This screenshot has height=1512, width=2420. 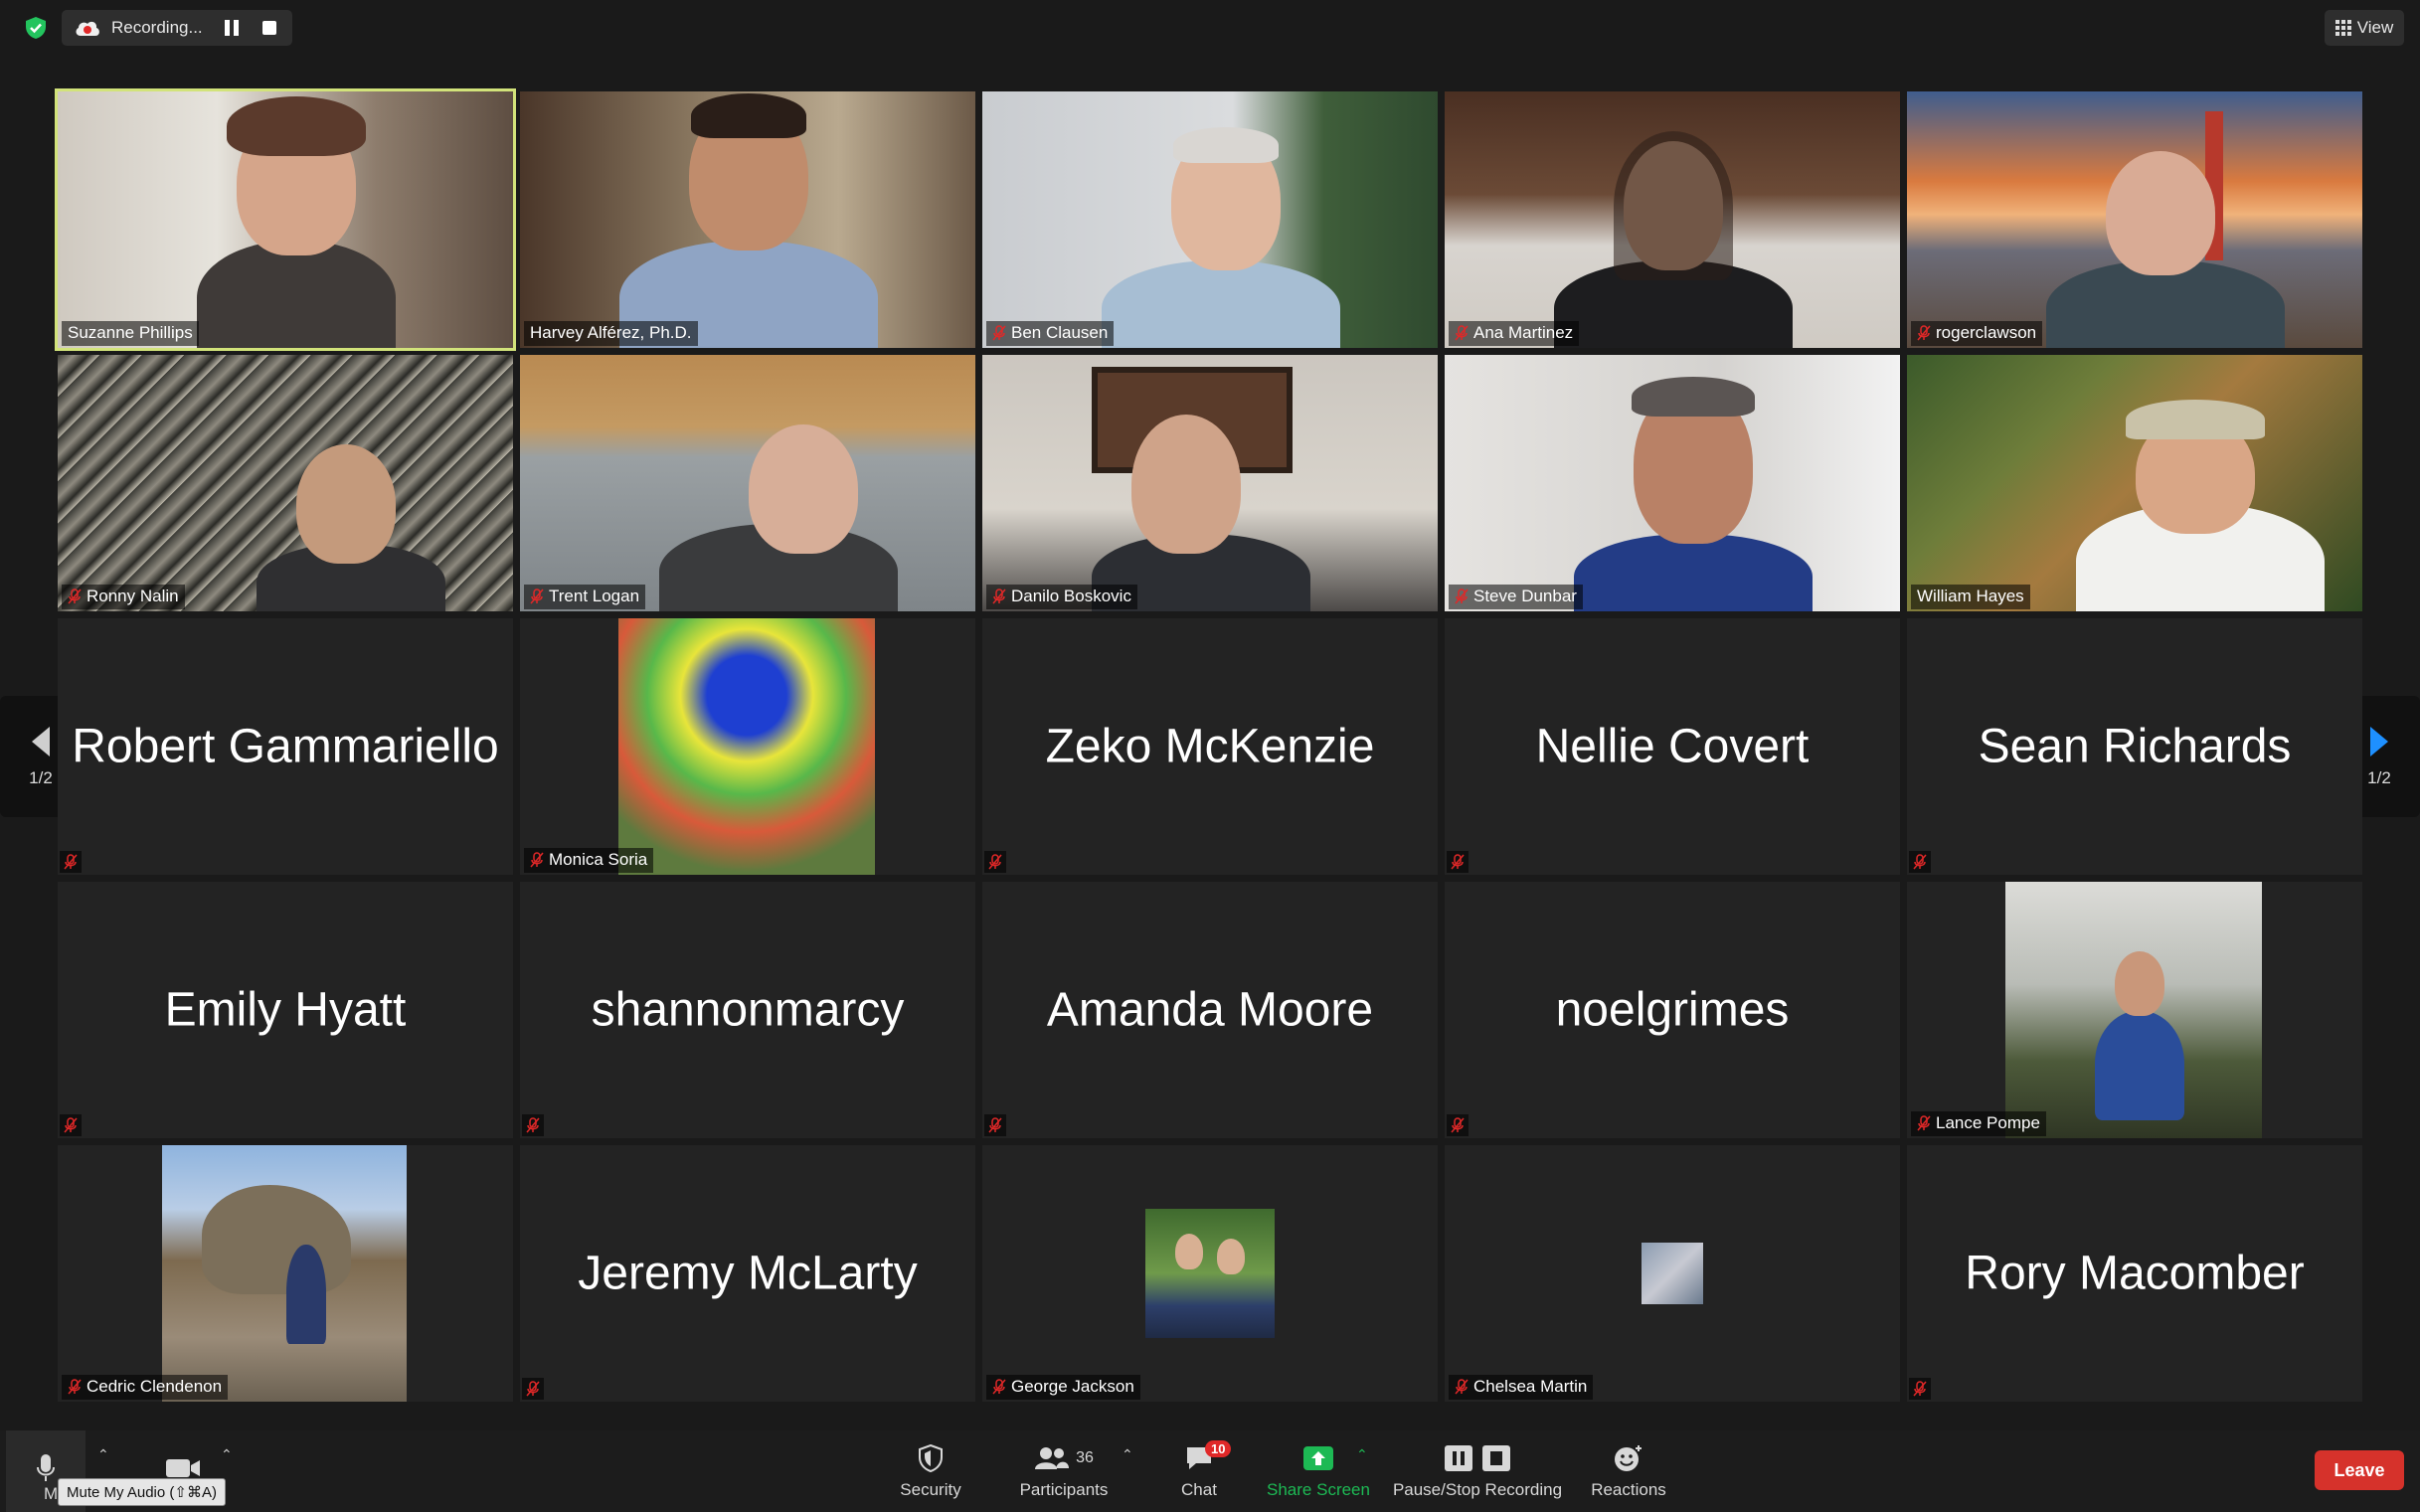 I want to click on participant-tile: Chelsea Martin, so click(x=1673, y=1273).